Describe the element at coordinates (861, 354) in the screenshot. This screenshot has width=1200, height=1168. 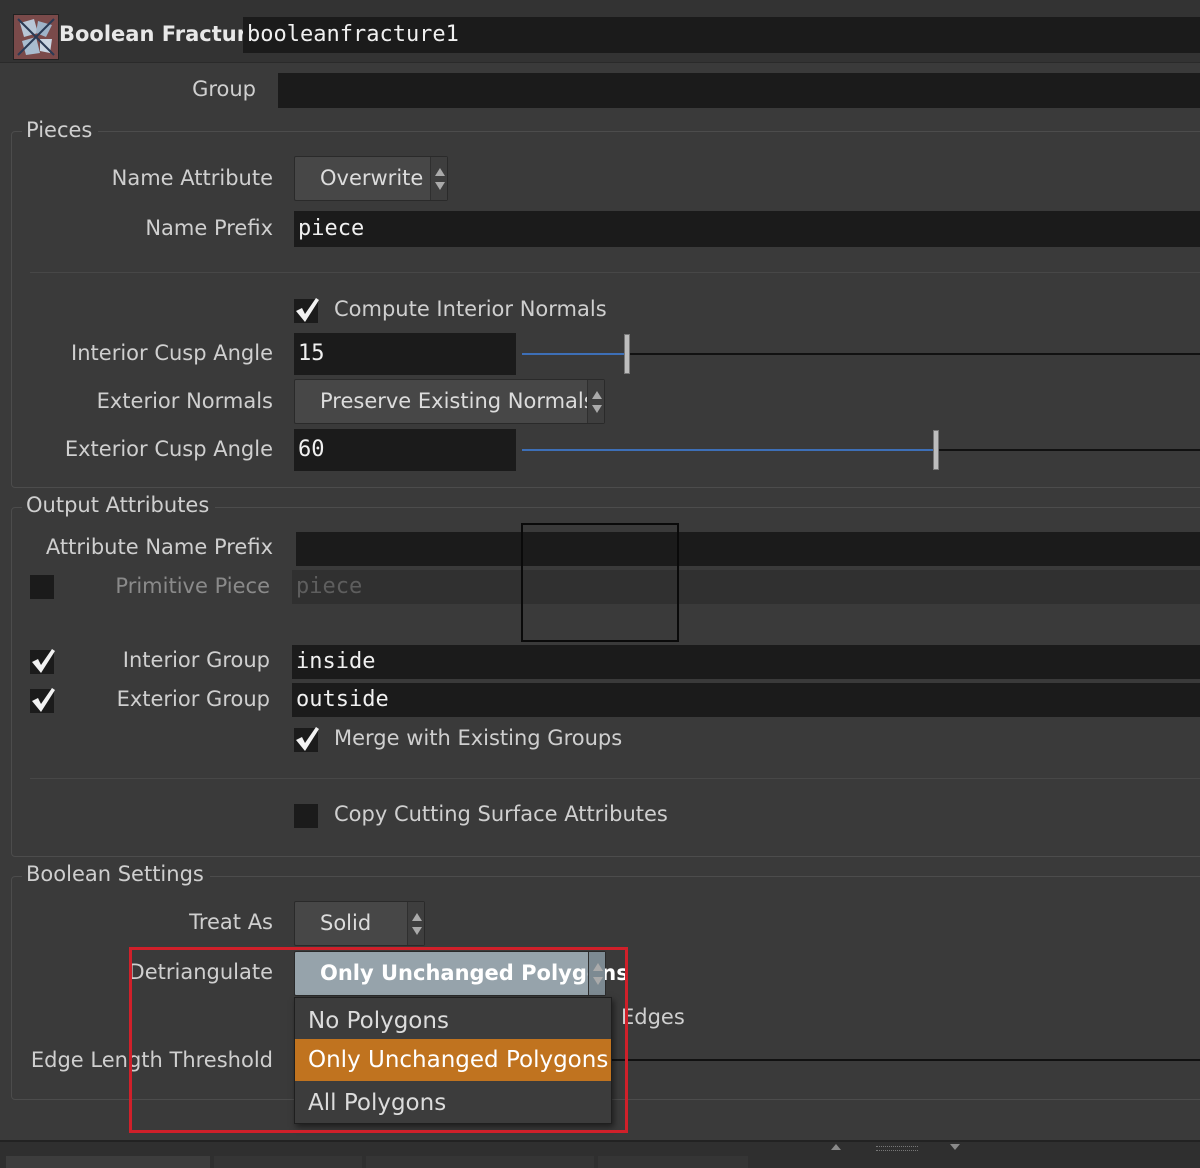
I see `interior-cusp-angle-slider` at that location.